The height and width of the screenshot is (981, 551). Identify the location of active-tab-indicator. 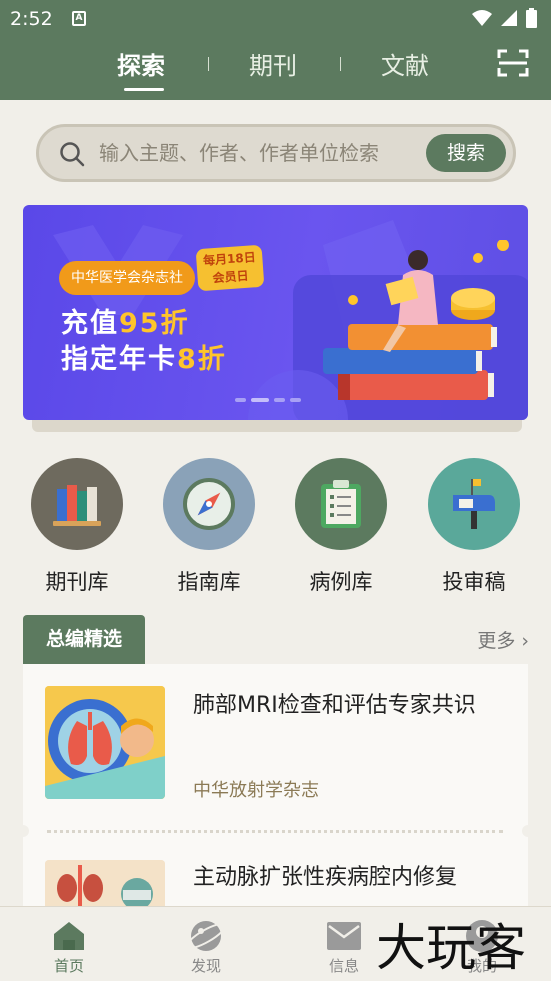
(144, 89).